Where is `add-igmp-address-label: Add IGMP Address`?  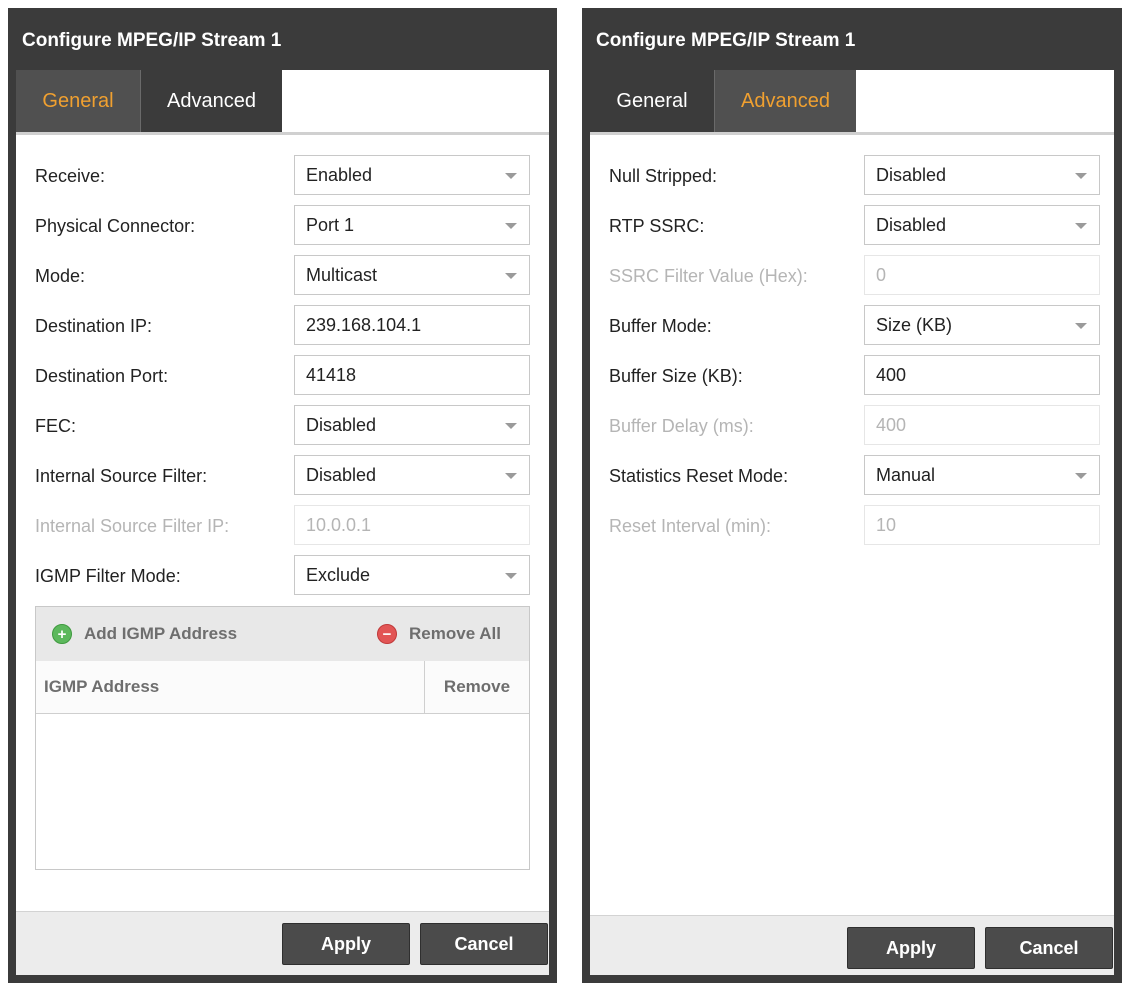 add-igmp-address-label: Add IGMP Address is located at coordinates (161, 633).